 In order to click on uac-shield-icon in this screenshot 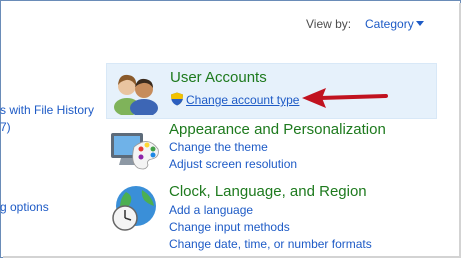, I will do `click(177, 99)`.